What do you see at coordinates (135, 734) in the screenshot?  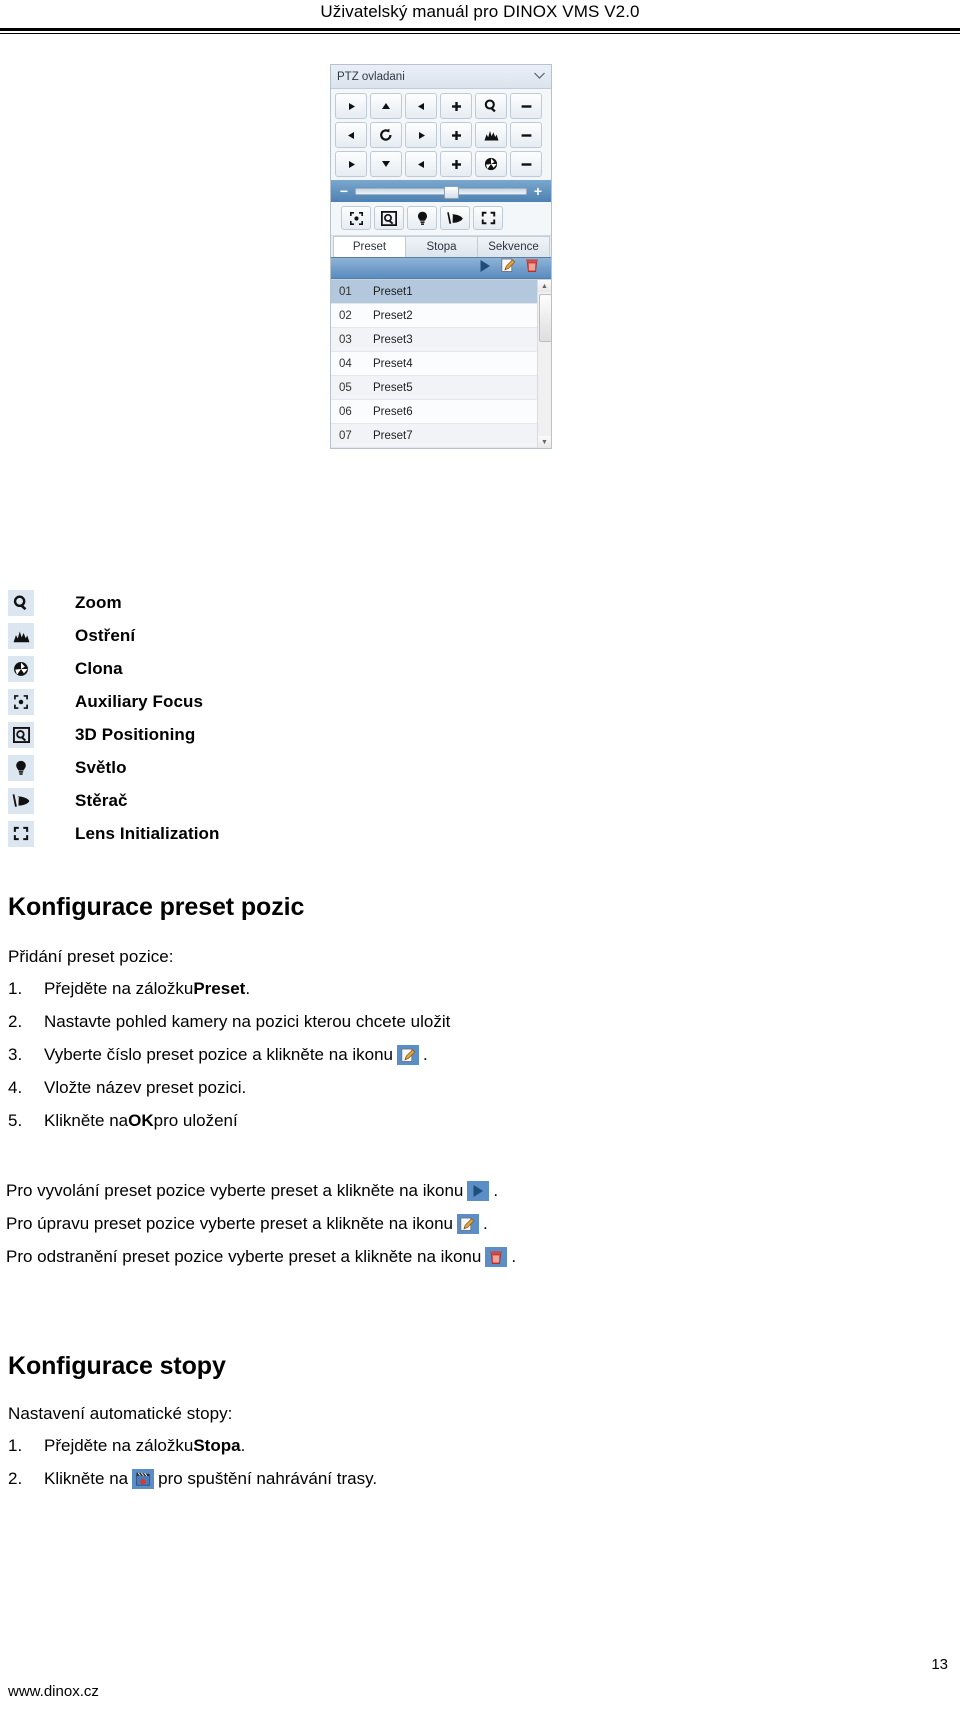 I see `legend-label: 3D Positioning` at bounding box center [135, 734].